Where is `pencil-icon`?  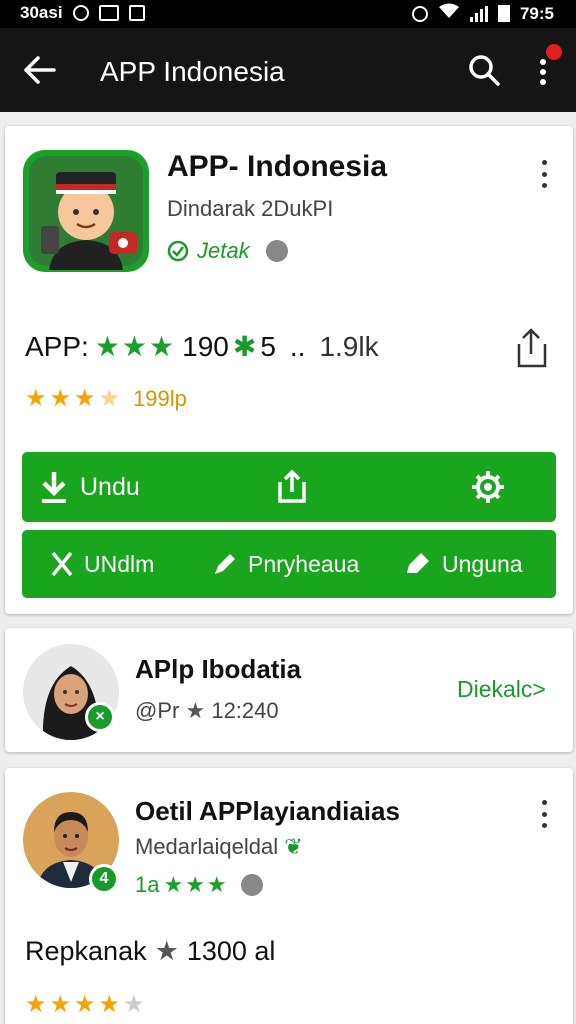 pencil-icon is located at coordinates (225, 564).